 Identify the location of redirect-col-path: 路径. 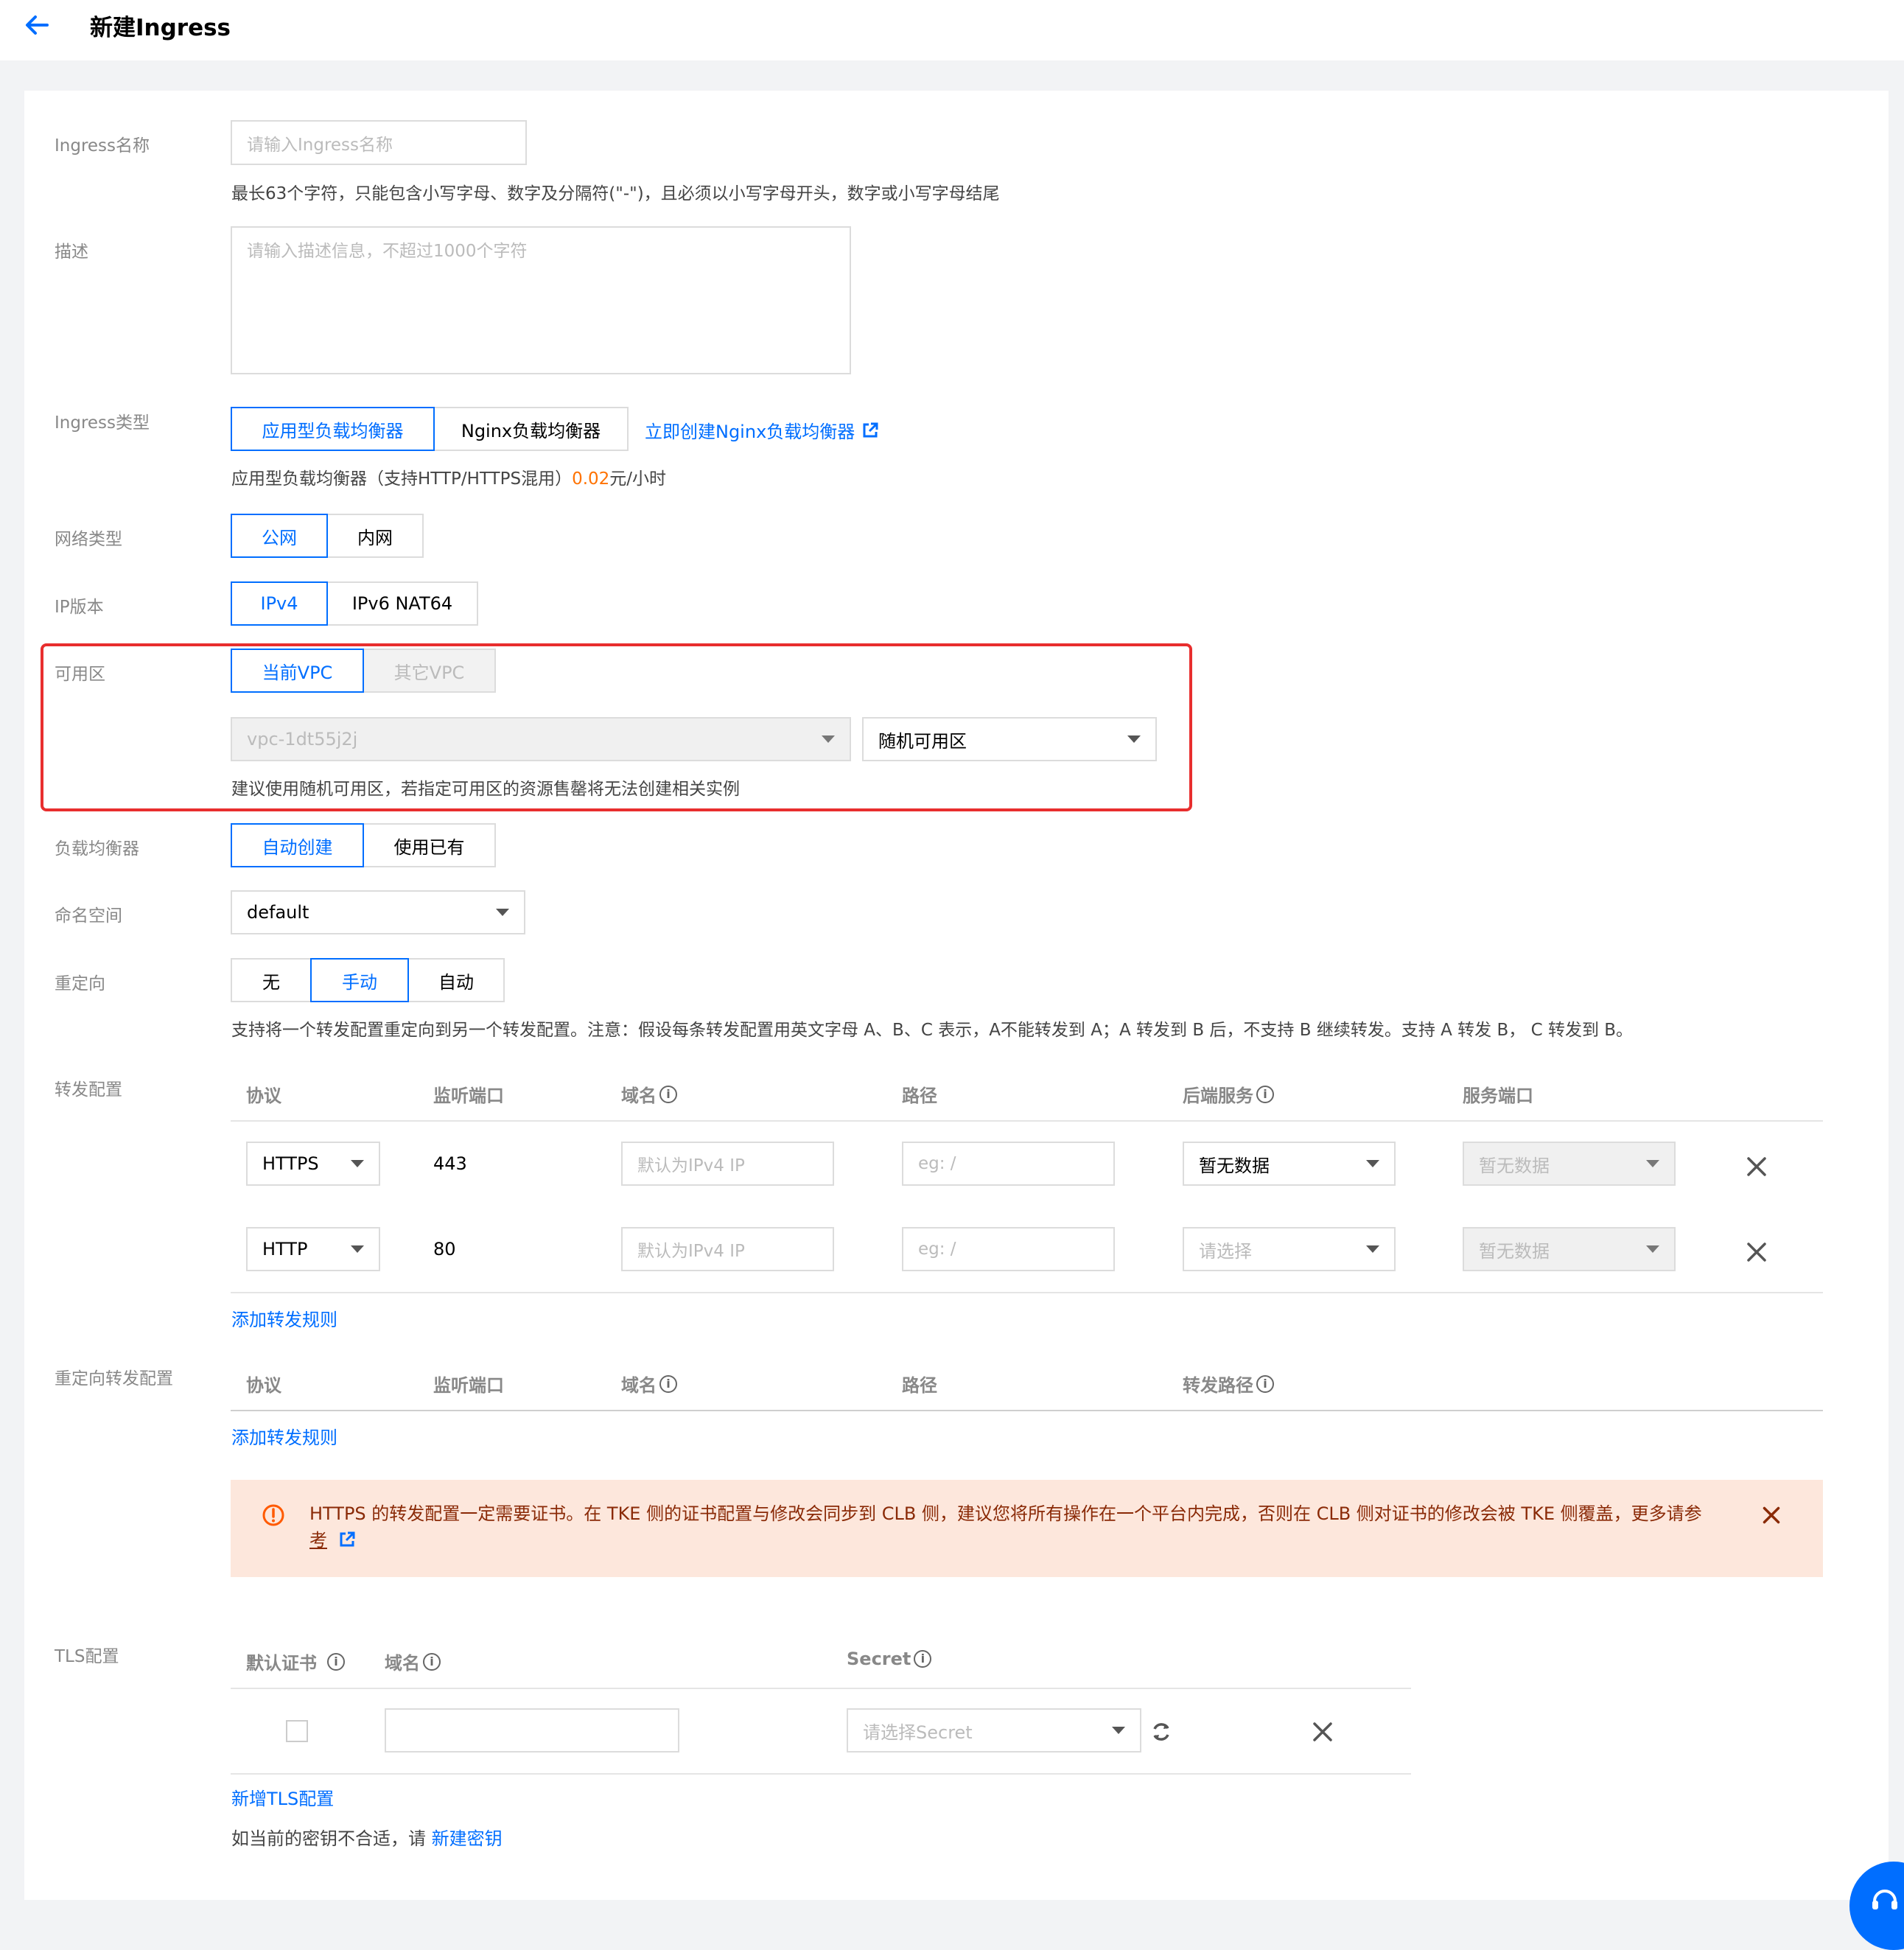
(919, 1385).